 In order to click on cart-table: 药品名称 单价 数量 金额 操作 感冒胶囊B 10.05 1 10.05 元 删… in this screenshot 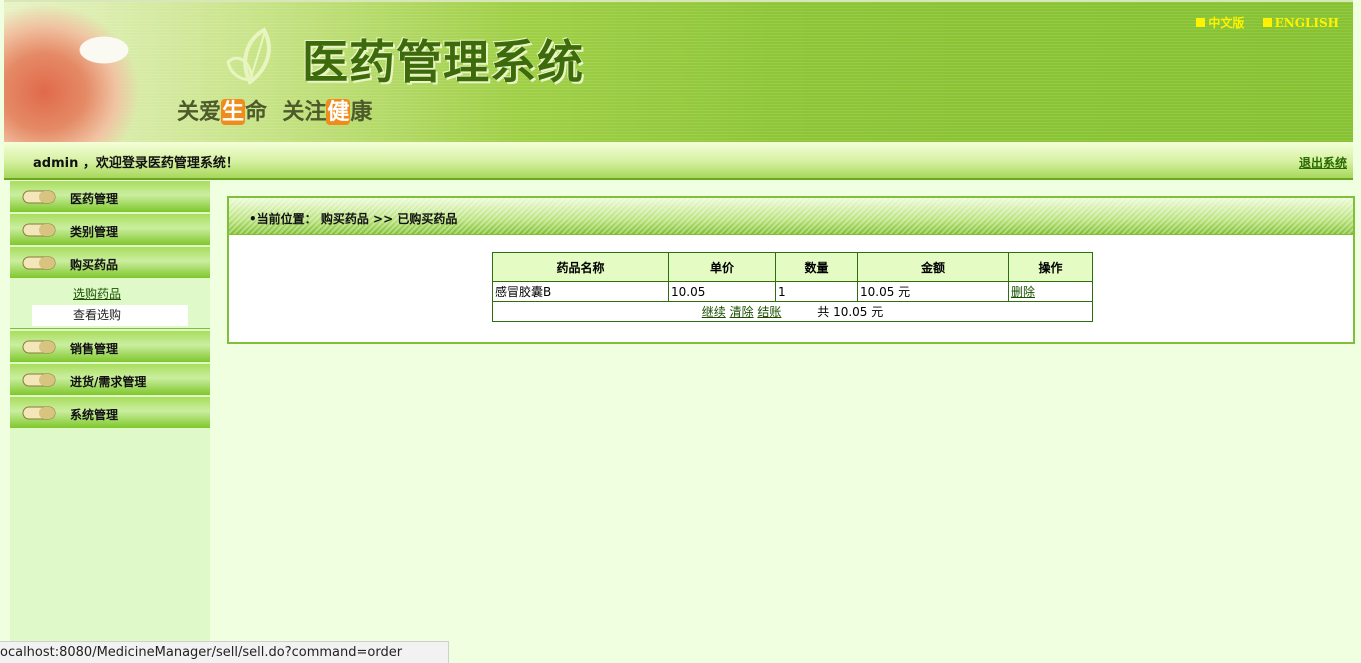, I will do `click(792, 287)`.